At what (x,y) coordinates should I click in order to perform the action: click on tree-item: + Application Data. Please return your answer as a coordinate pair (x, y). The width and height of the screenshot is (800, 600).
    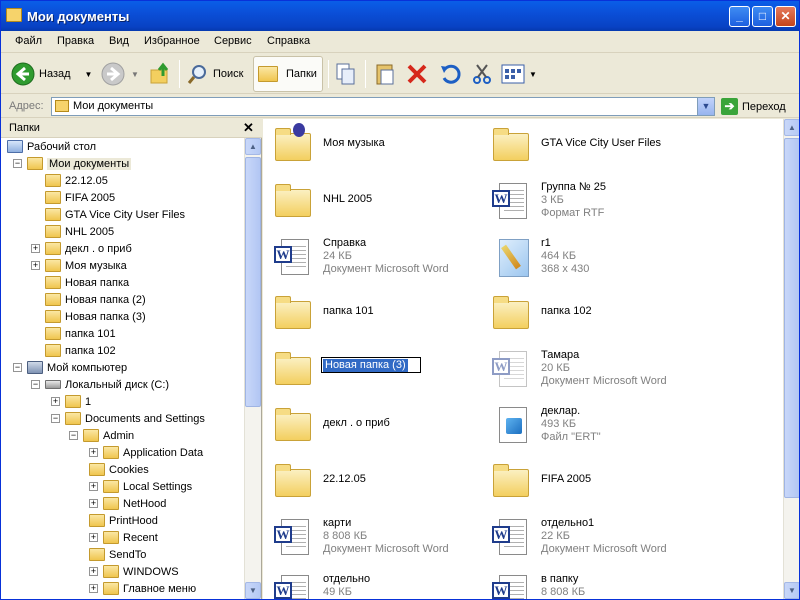
    Looking at the image, I should click on (146, 452).